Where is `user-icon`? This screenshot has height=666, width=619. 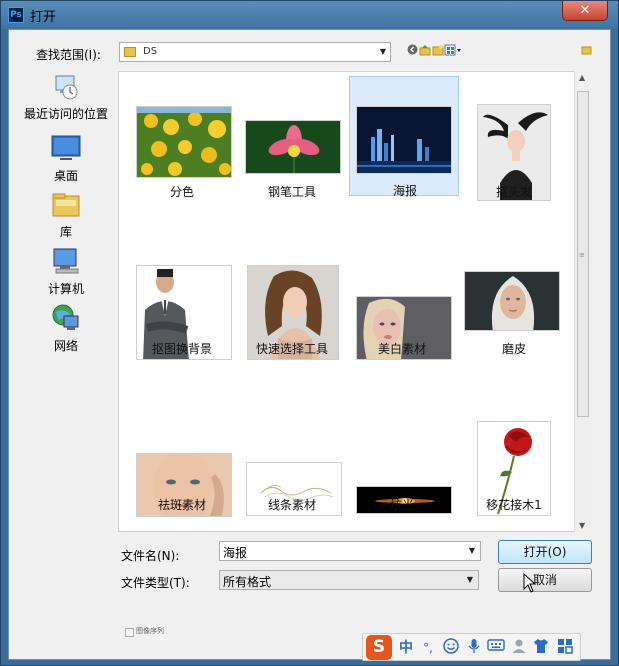
user-icon is located at coordinates (519, 648).